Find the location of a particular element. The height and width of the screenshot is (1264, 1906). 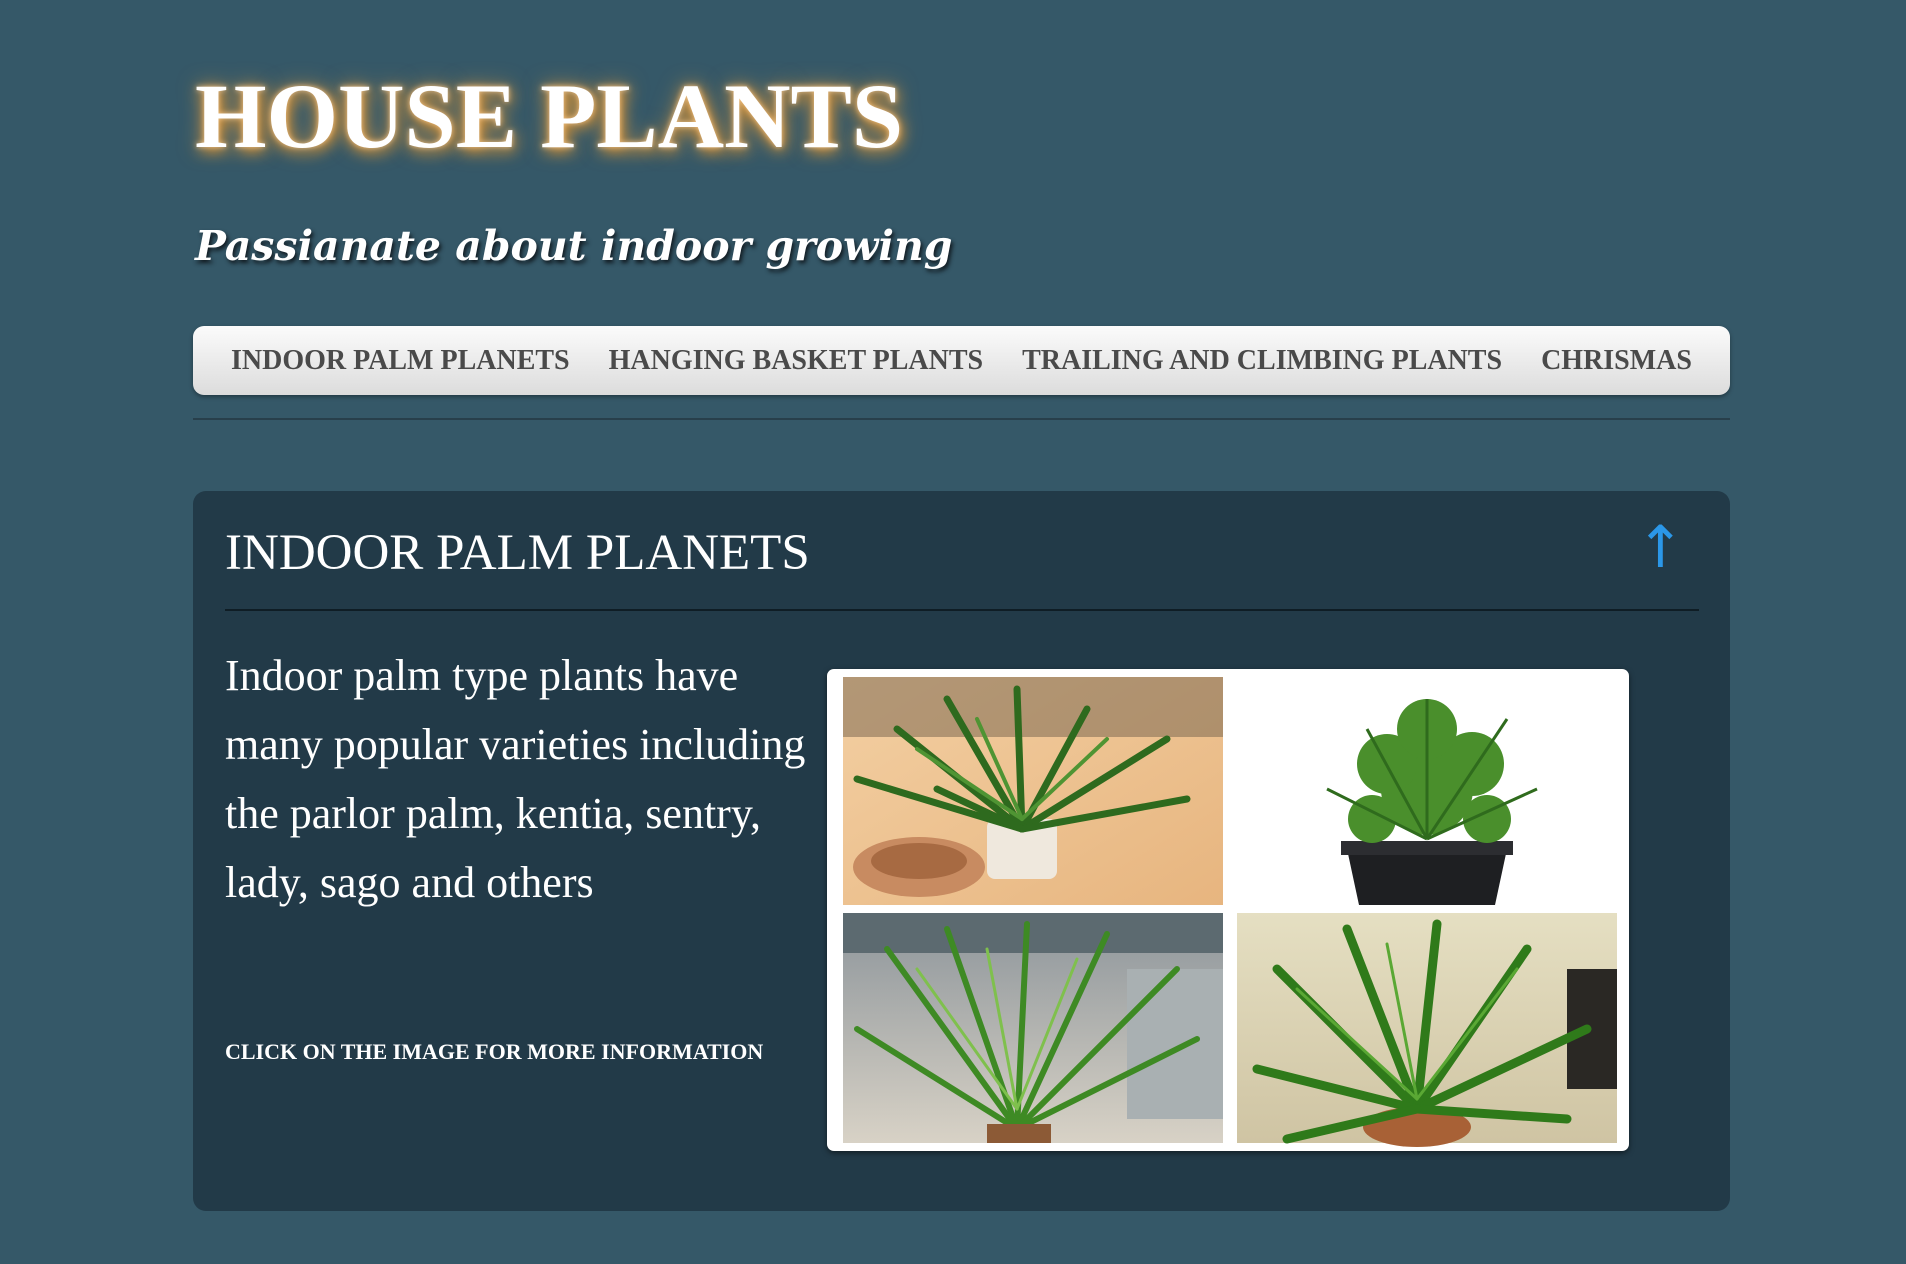

image-instruction: CLICK ON THE IMAGE FOR MORE INFORMATION is located at coordinates (494, 1051).